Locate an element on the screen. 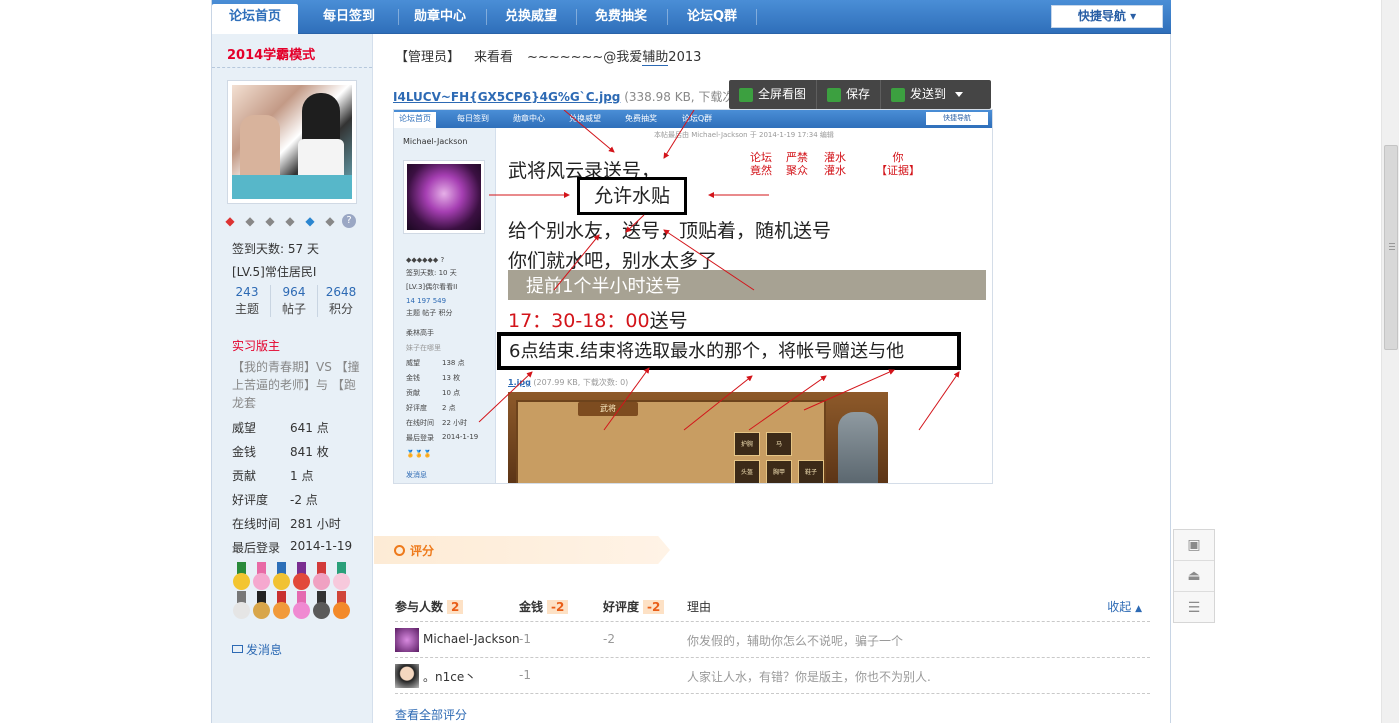 The height and width of the screenshot is (723, 1399). field-reputation: 威望 641 点 is located at coordinates (302, 427).